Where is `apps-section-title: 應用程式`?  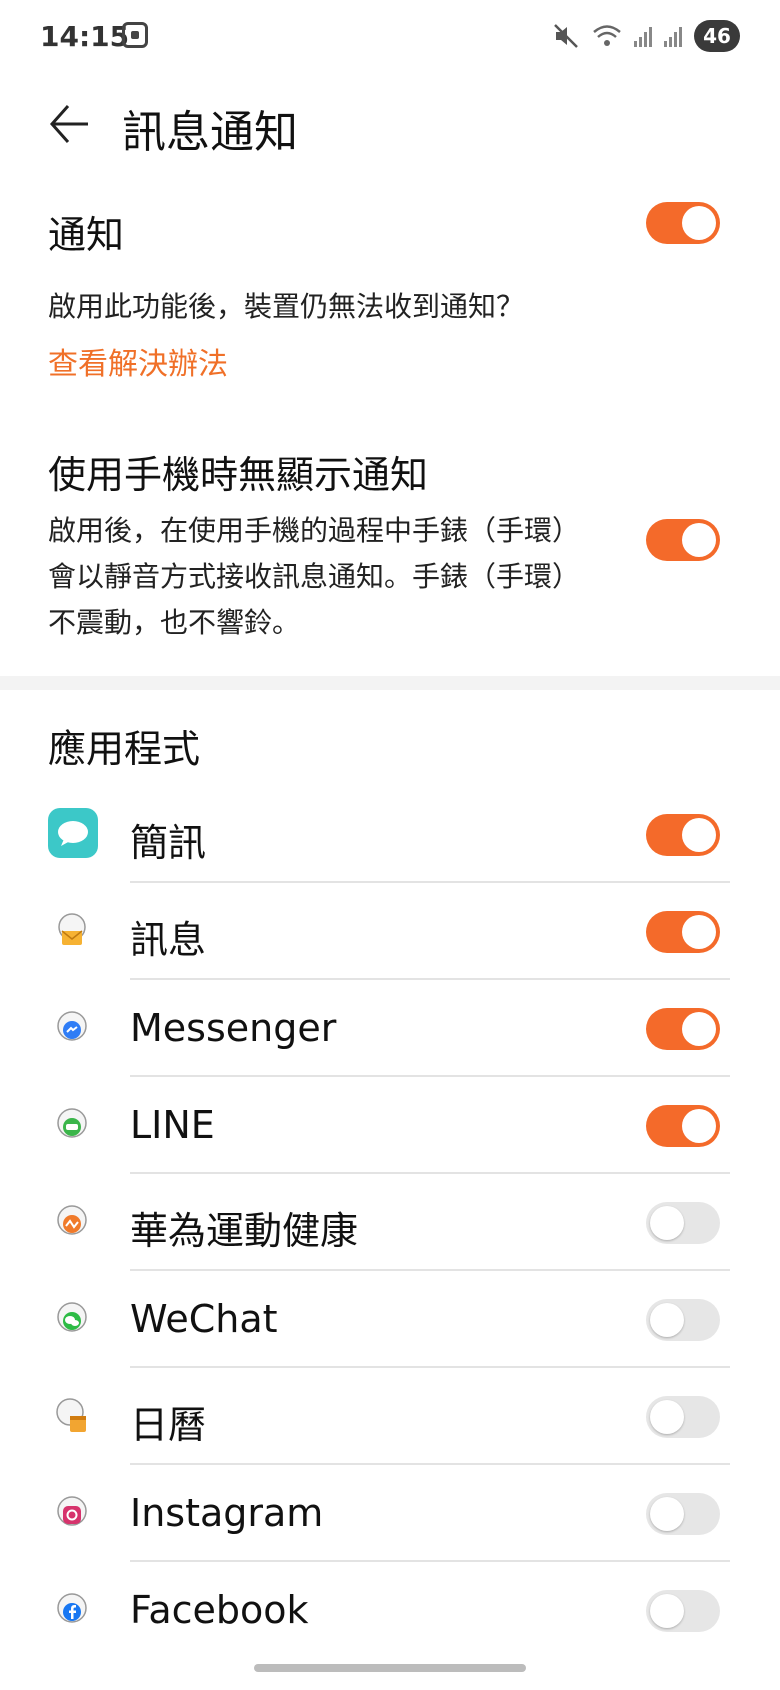 apps-section-title: 應用程式 is located at coordinates (124, 749).